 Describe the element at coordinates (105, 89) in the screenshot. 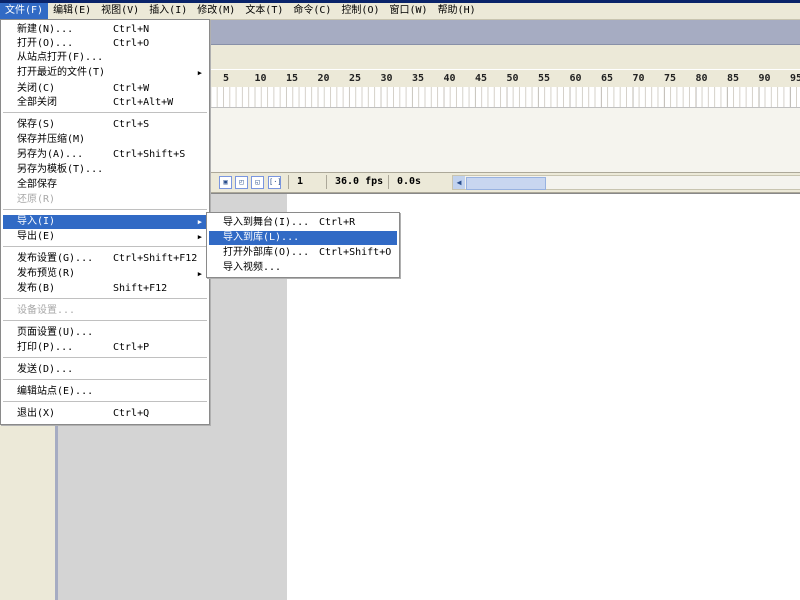

I see `file_menu-item: 关闭(C) Ctrl+W` at that location.